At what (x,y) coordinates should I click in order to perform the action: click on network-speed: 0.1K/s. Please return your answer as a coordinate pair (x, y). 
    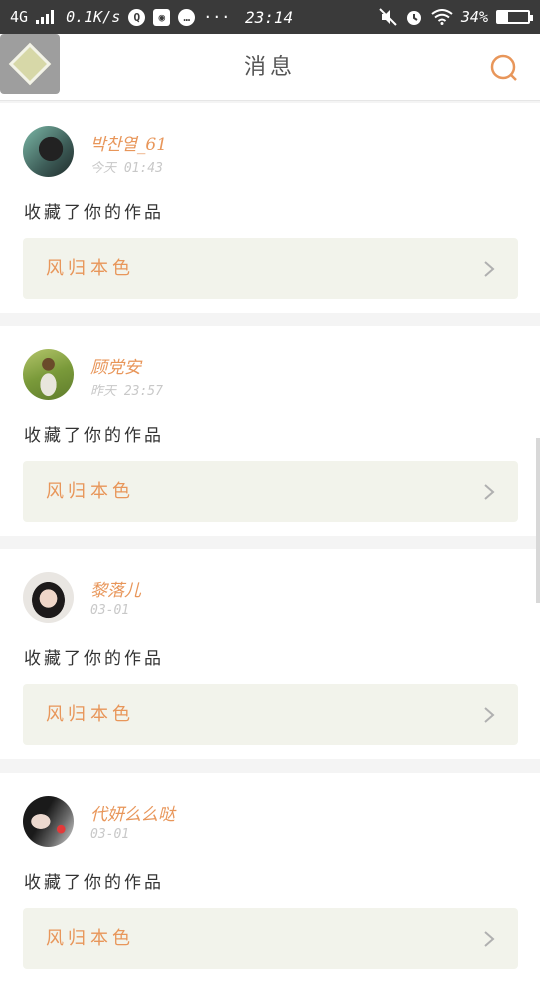
    Looking at the image, I should click on (93, 17).